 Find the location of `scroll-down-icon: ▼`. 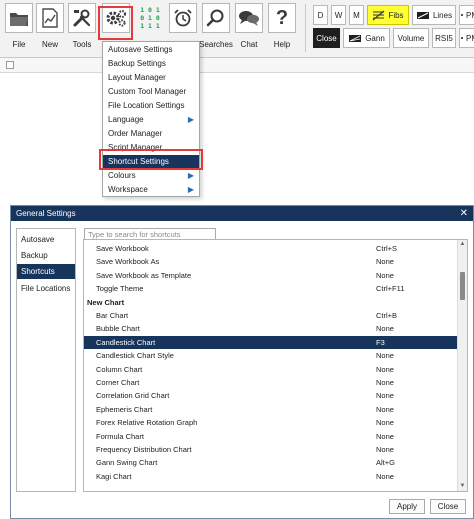

scroll-down-icon: ▼ is located at coordinates (462, 486).